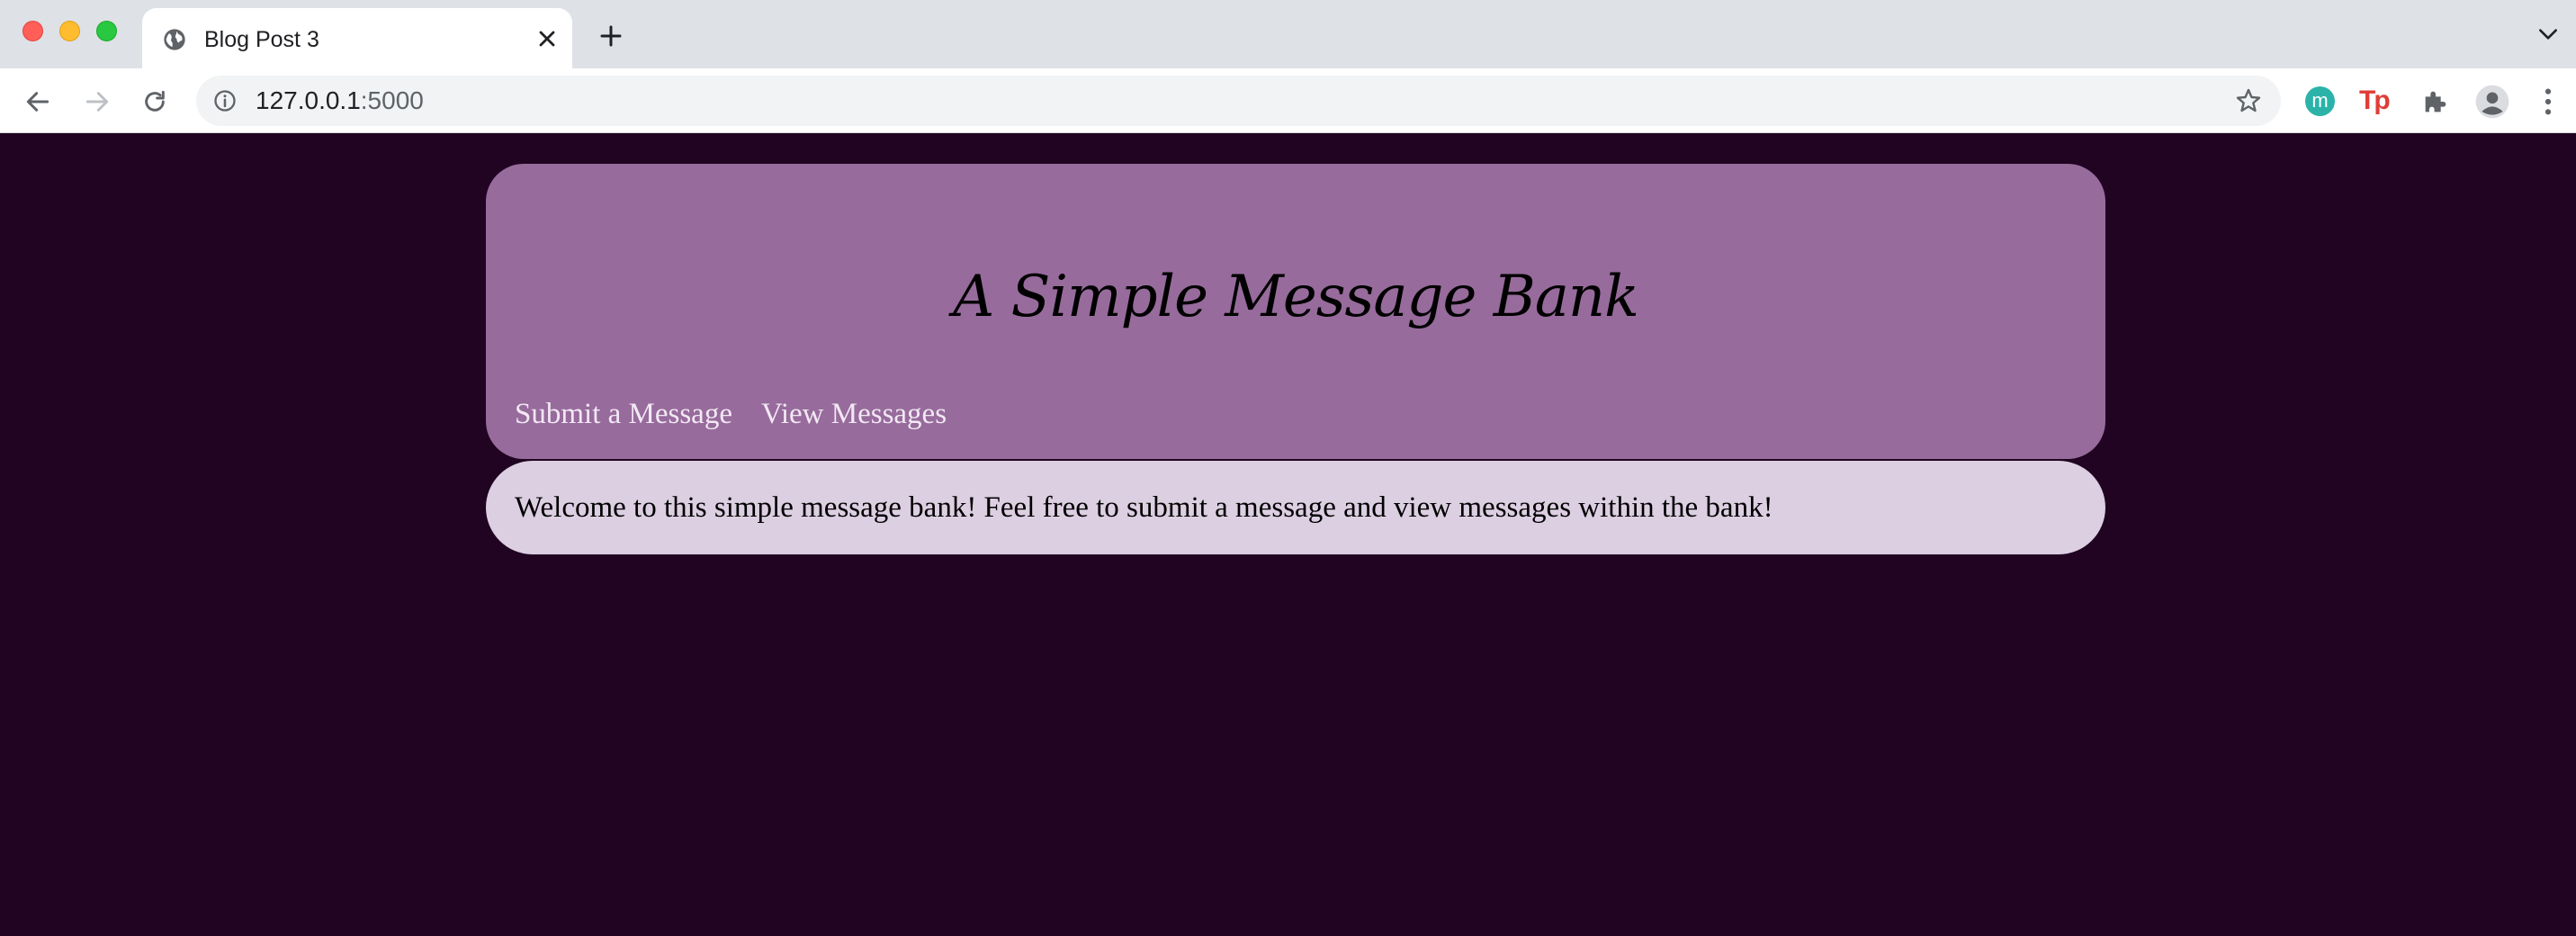 The width and height of the screenshot is (2576, 936). Describe the element at coordinates (33, 31) in the screenshot. I see `window-close-button` at that location.